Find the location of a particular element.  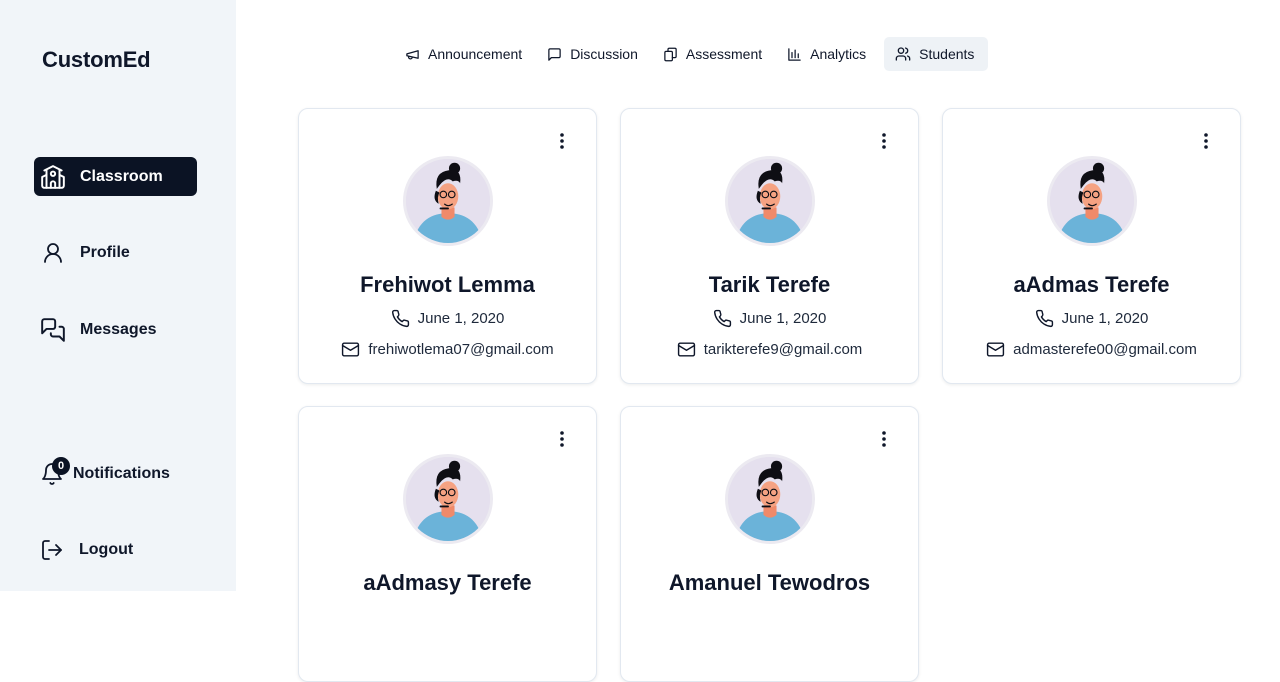

student-email: frehiwotlema07@gmail.com is located at coordinates (447, 349).